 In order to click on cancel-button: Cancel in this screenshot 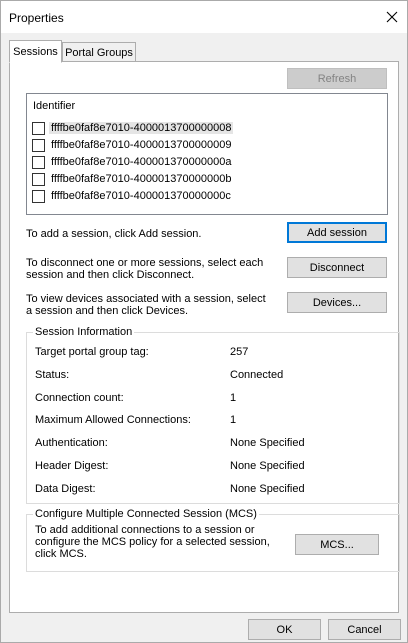, I will do `click(364, 629)`.